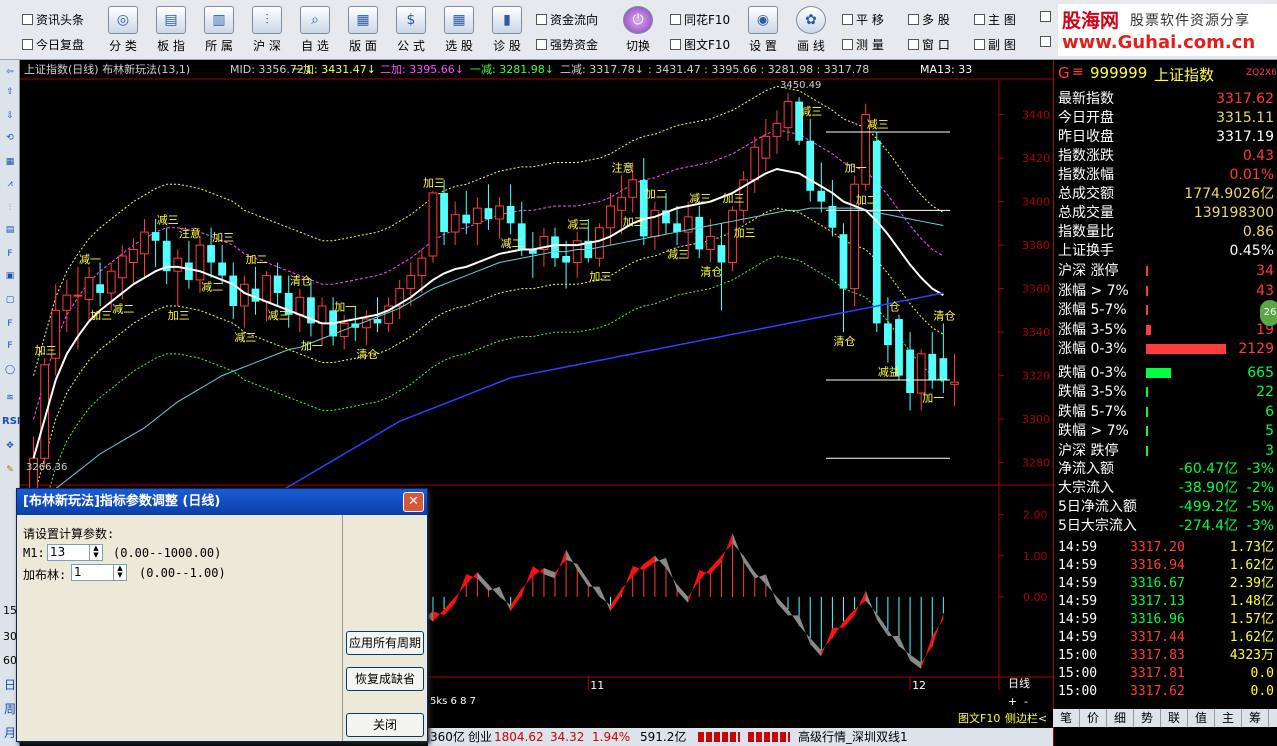  What do you see at coordinates (413, 502) in the screenshot?
I see `close-icon: ✕` at bounding box center [413, 502].